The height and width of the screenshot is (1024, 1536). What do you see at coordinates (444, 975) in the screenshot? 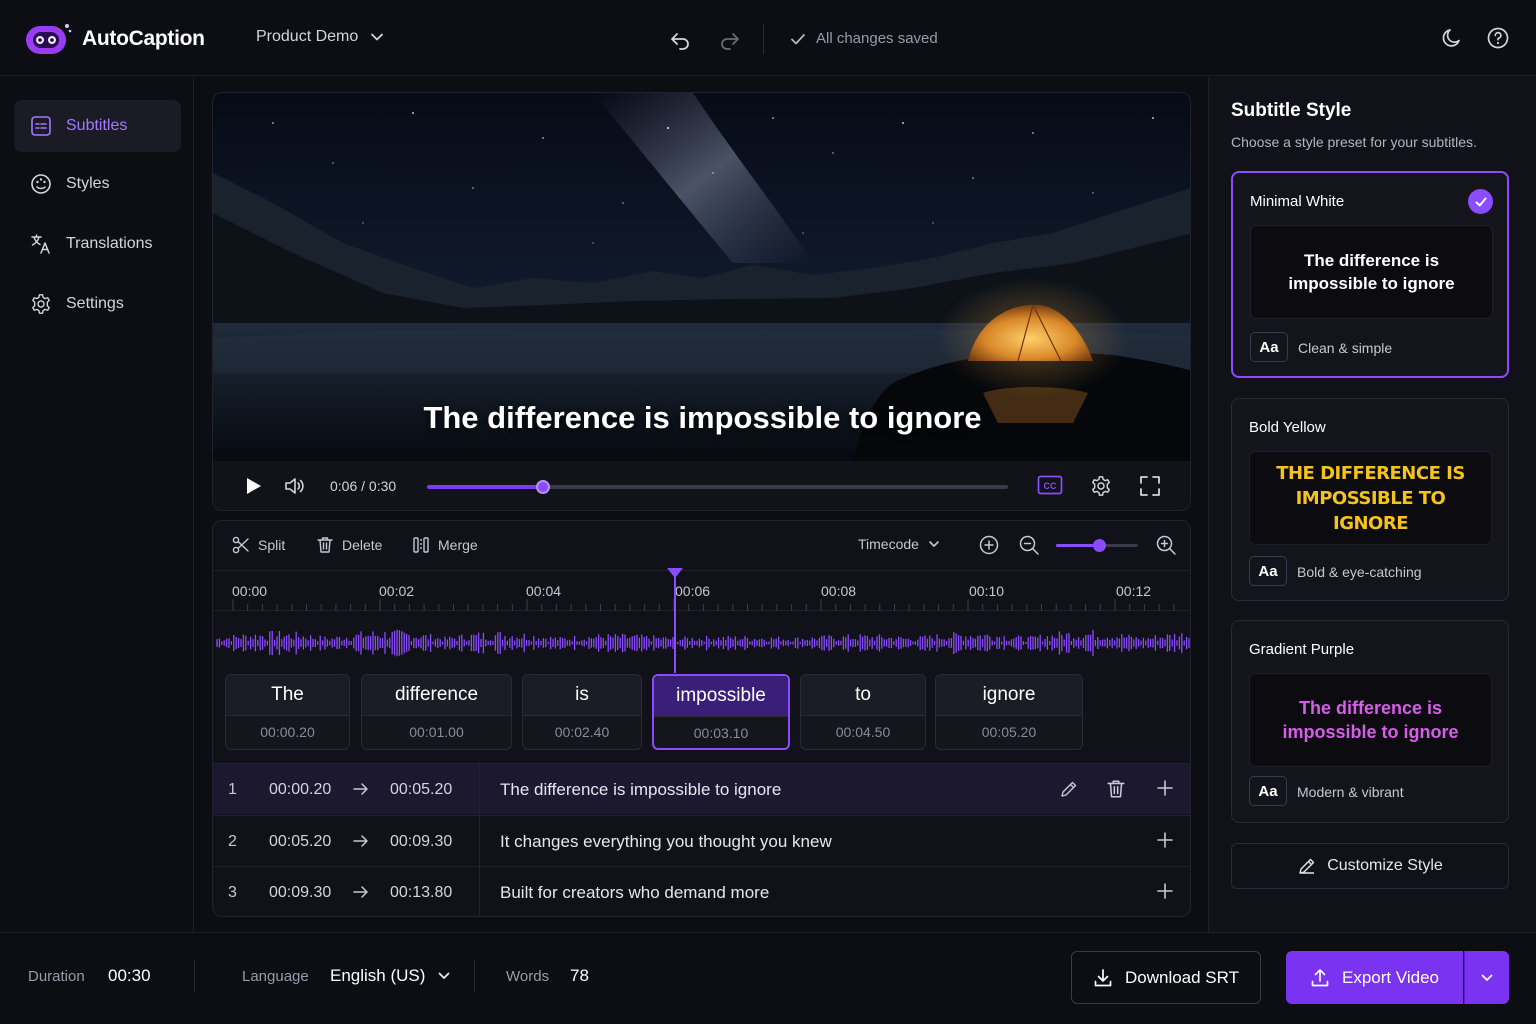
I see `chevron-down-icon` at bounding box center [444, 975].